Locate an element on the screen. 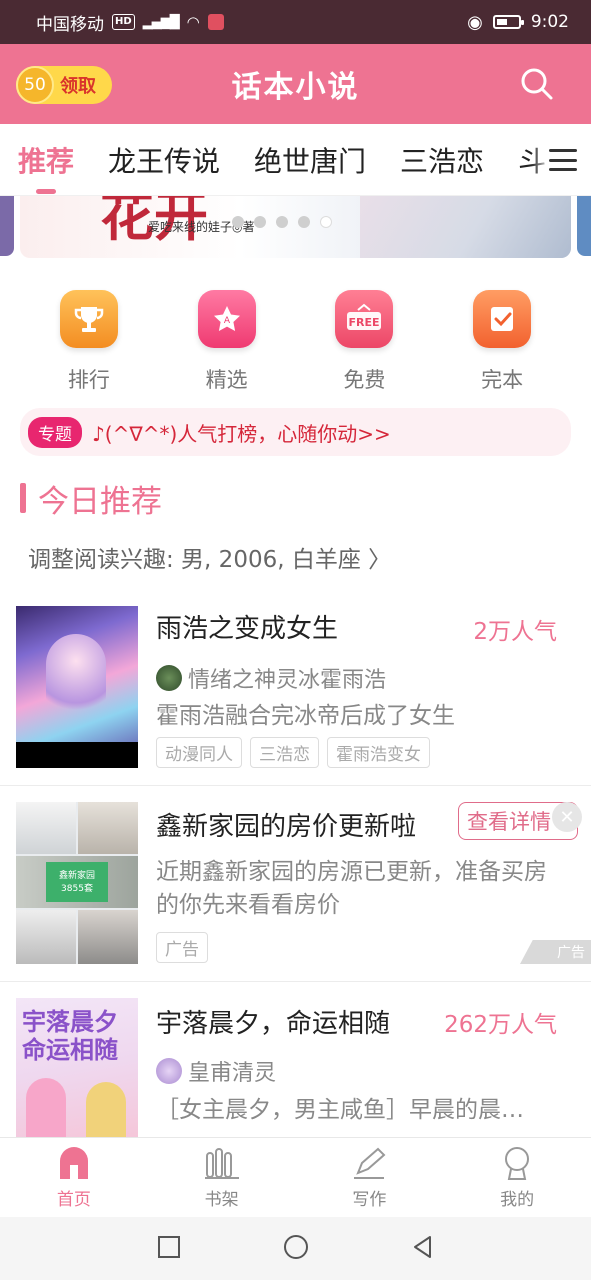 The height and width of the screenshot is (1280, 591). nav-label: 书架 is located at coordinates (221, 1200).